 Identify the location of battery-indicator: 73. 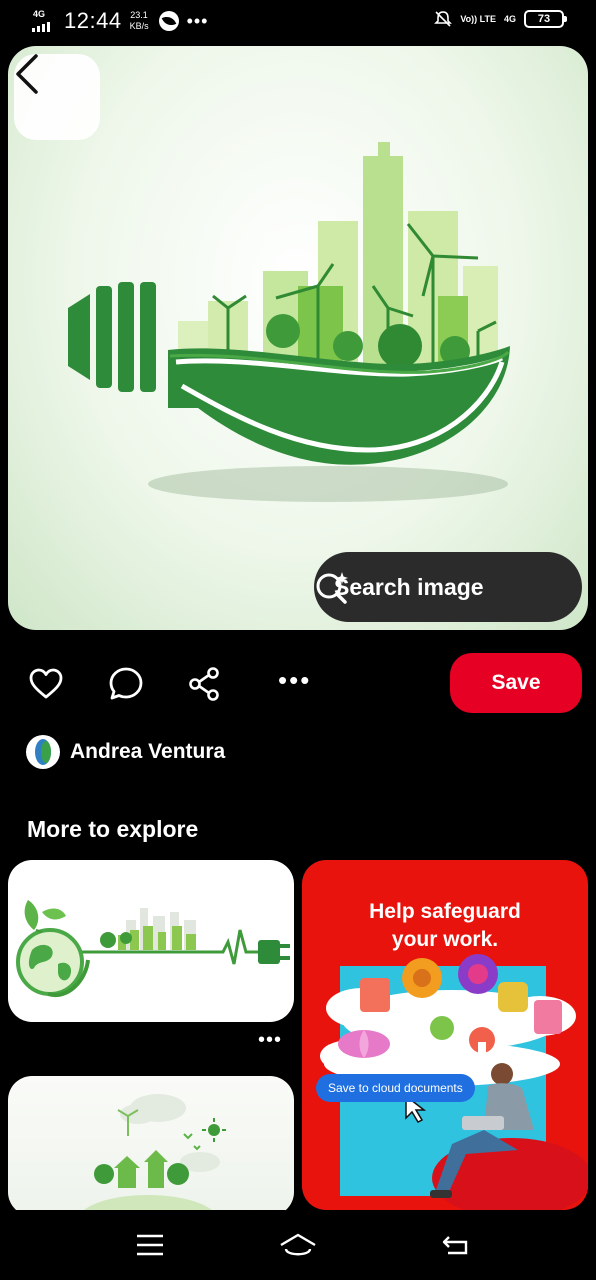
(545, 19).